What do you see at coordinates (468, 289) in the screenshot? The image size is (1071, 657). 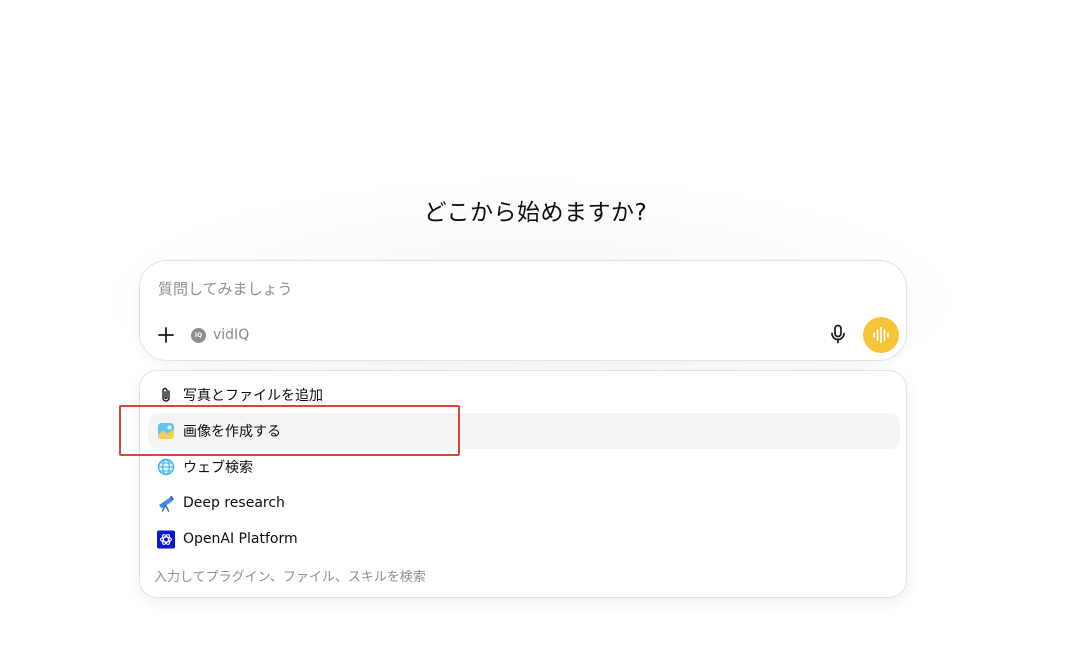 I see `prompt-input` at bounding box center [468, 289].